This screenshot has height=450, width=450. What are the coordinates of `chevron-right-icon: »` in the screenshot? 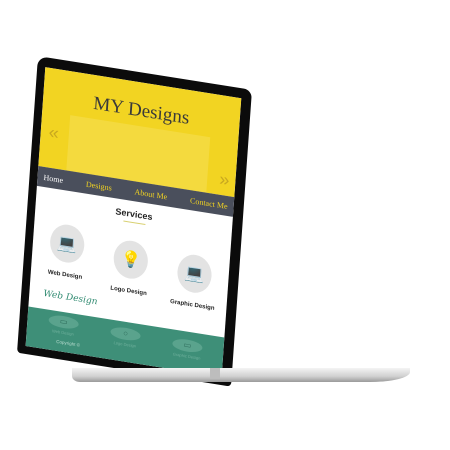 It's located at (224, 180).